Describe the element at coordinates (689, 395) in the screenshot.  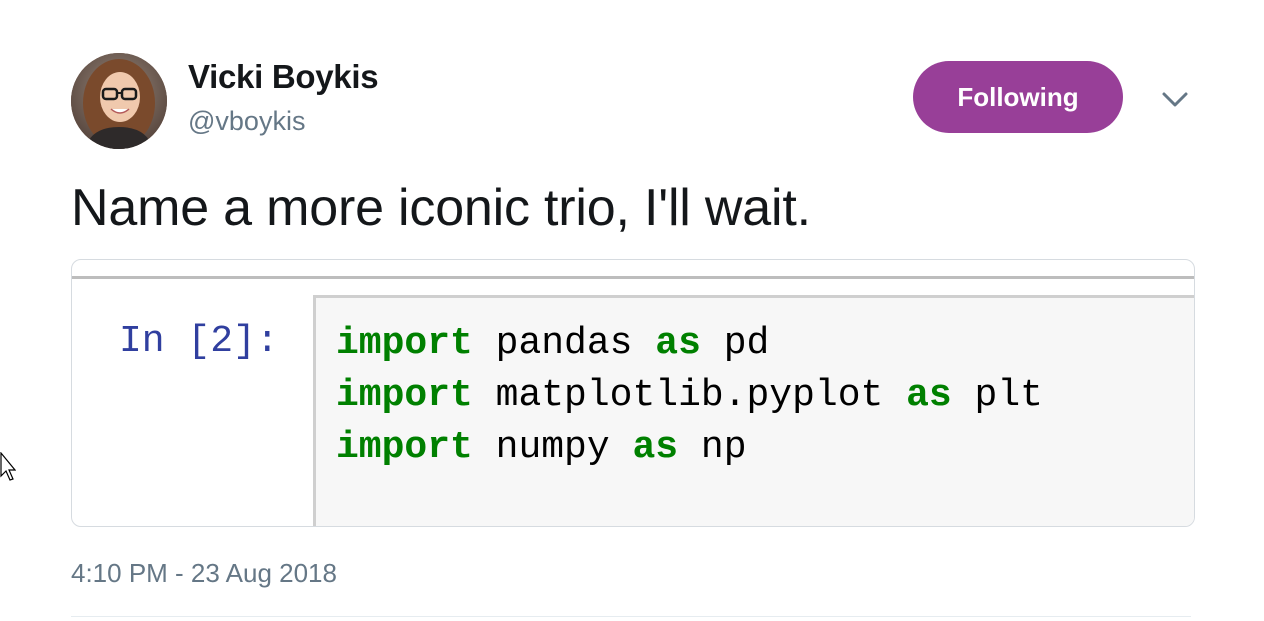
I see `code-line: import matplotlib.pyplot as plt` at that location.